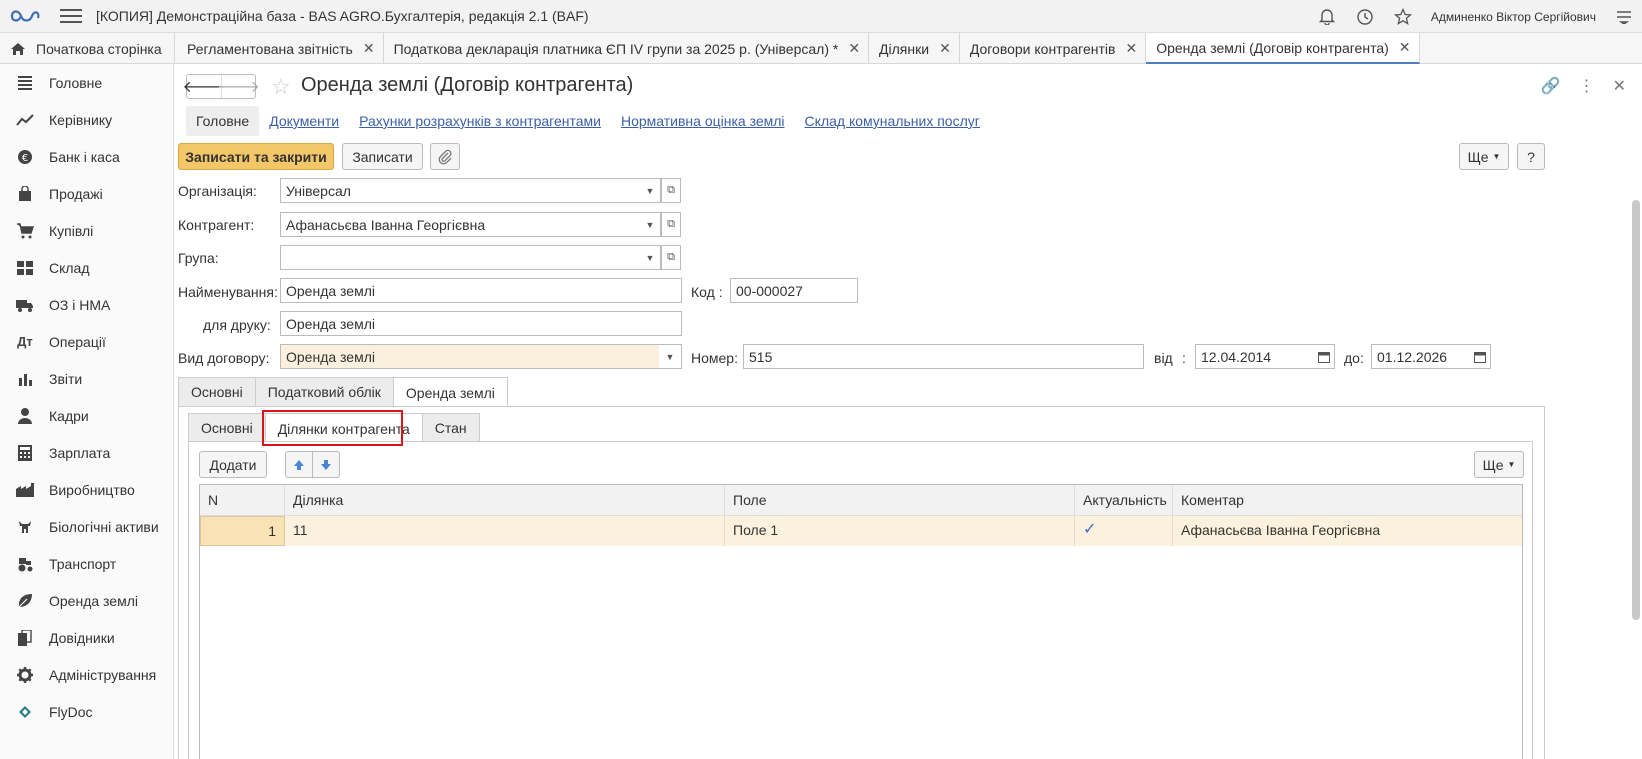  I want to click on section-utility-services: Склад комунальних послуг, so click(892, 121).